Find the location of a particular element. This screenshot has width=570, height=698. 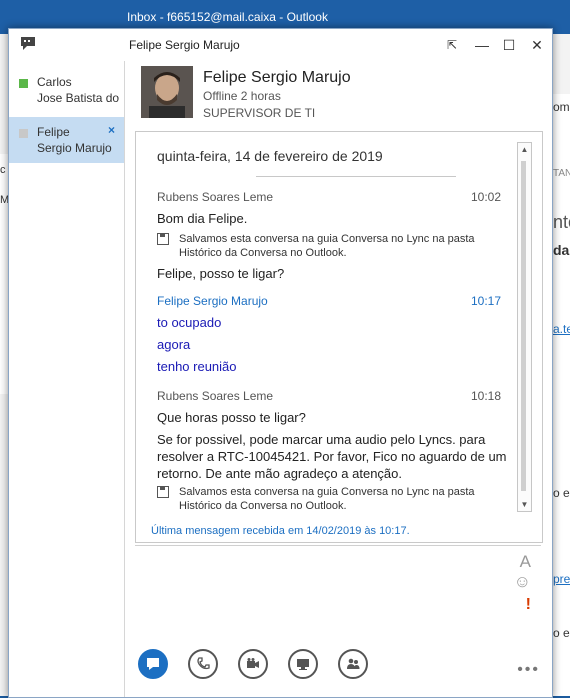

message-compose-area: A ☺ ! is located at coordinates (338, 590).